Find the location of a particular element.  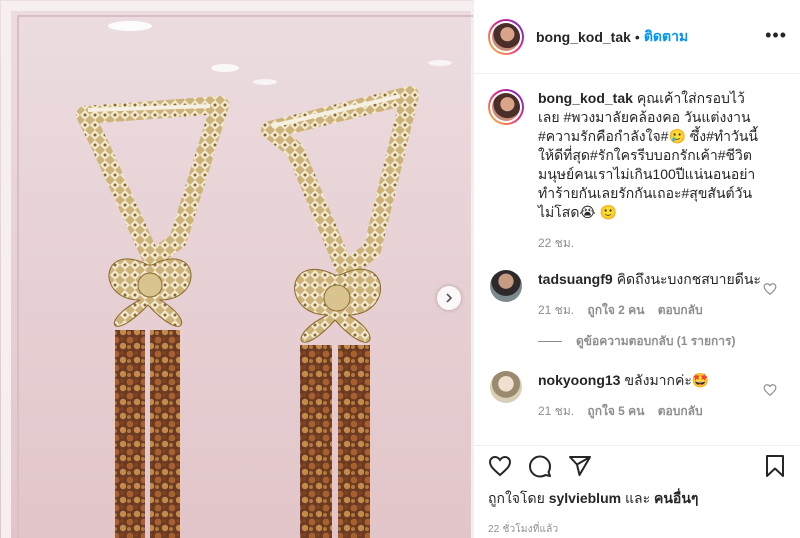

post-header: bong_kod_tak • ติดตาม ••• is located at coordinates (637, 37).